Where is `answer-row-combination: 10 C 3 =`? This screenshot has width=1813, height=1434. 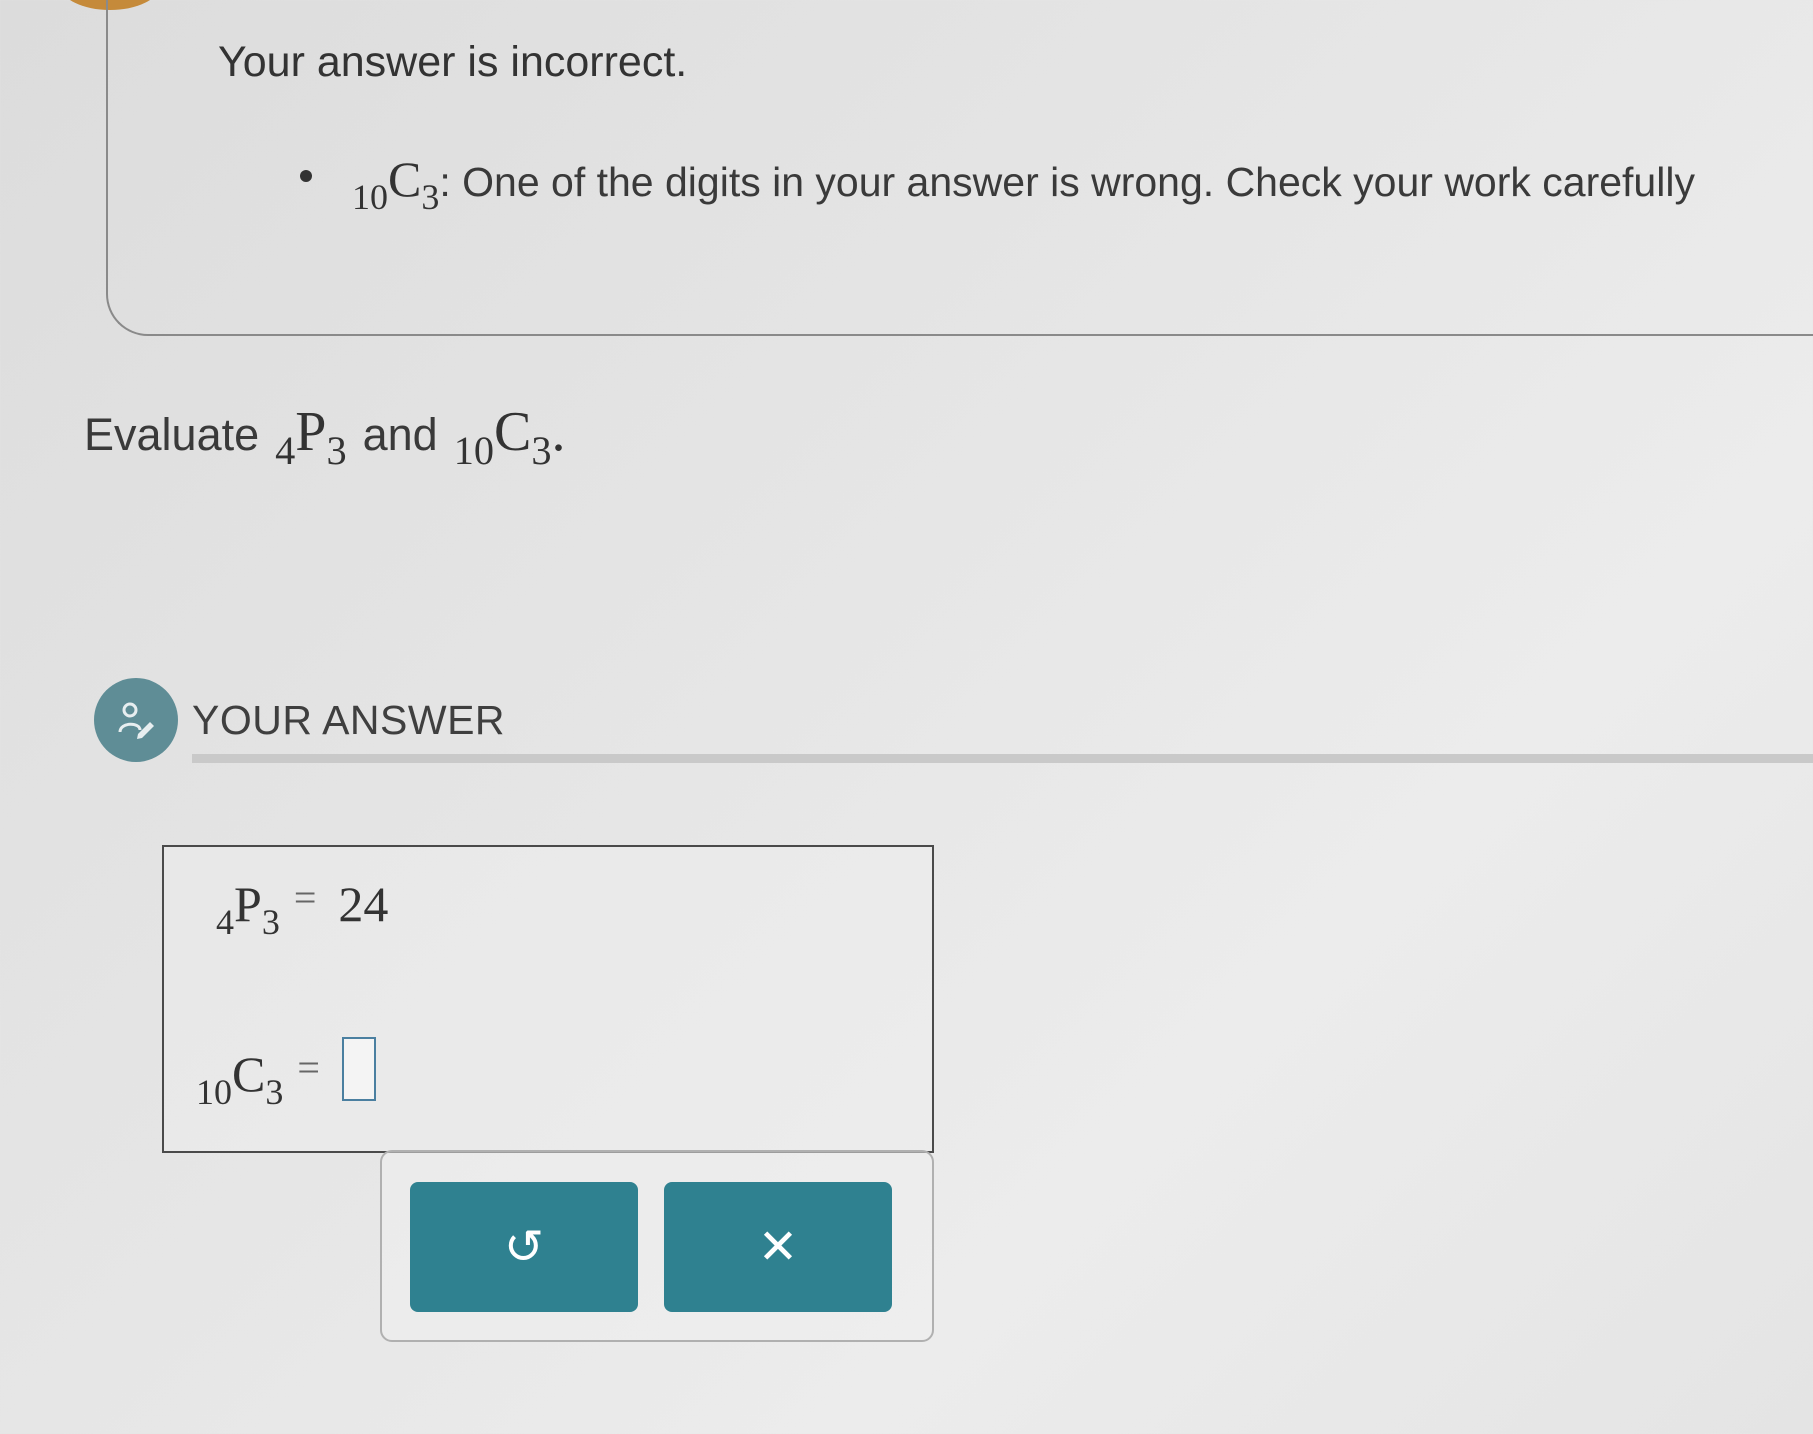
answer-row-combination: 10 C 3 = is located at coordinates (286, 1069).